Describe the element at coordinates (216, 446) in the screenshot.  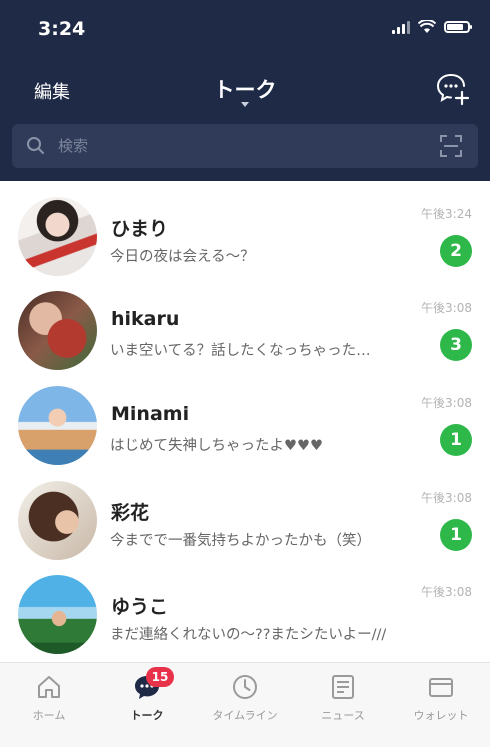
I see `chat-last-message: はじめて失神しちゃったよ♥♥♥` at that location.